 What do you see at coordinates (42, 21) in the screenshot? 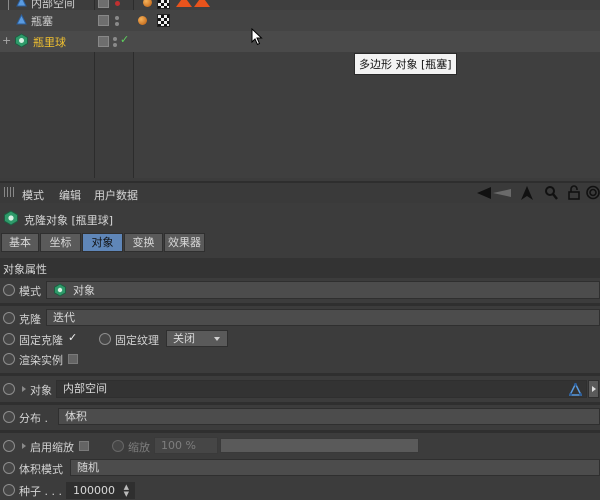
I see `object-name: 瓶塞` at bounding box center [42, 21].